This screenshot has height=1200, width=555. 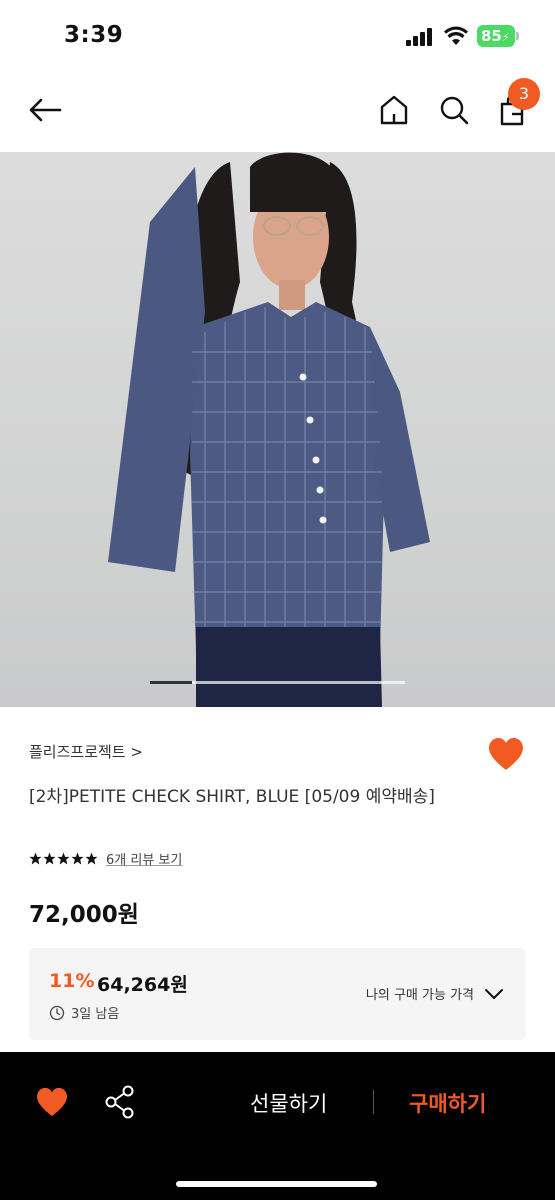 What do you see at coordinates (456, 35) in the screenshot?
I see `wifi-icon` at bounding box center [456, 35].